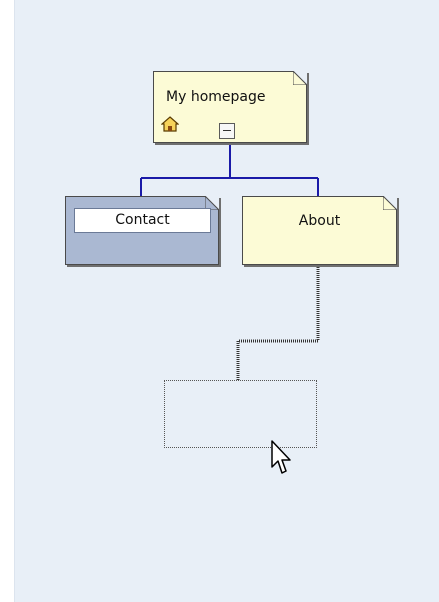 This screenshot has width=439, height=602. I want to click on root-node-label: My homepage, so click(216, 97).